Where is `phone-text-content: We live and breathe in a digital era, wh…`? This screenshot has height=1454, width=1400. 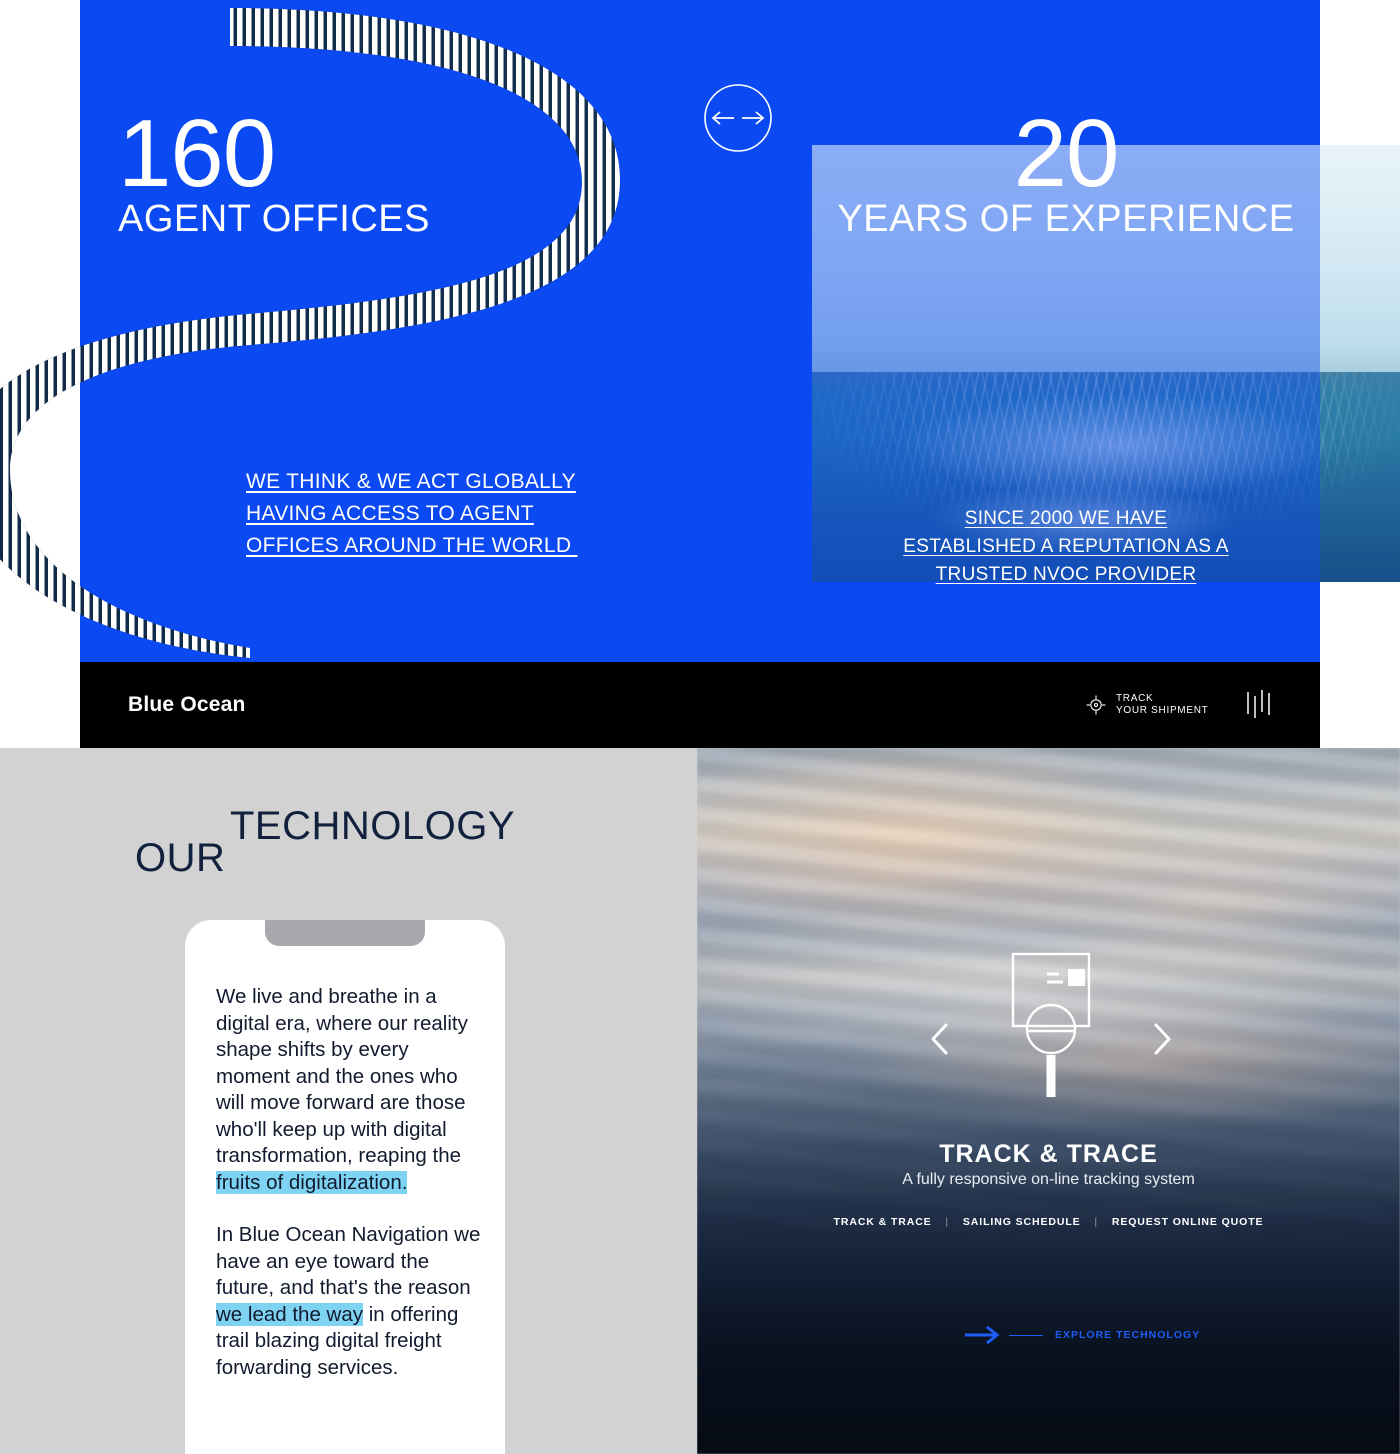 phone-text-content: We live and breathe in a digital era, wh… is located at coordinates (350, 1182).